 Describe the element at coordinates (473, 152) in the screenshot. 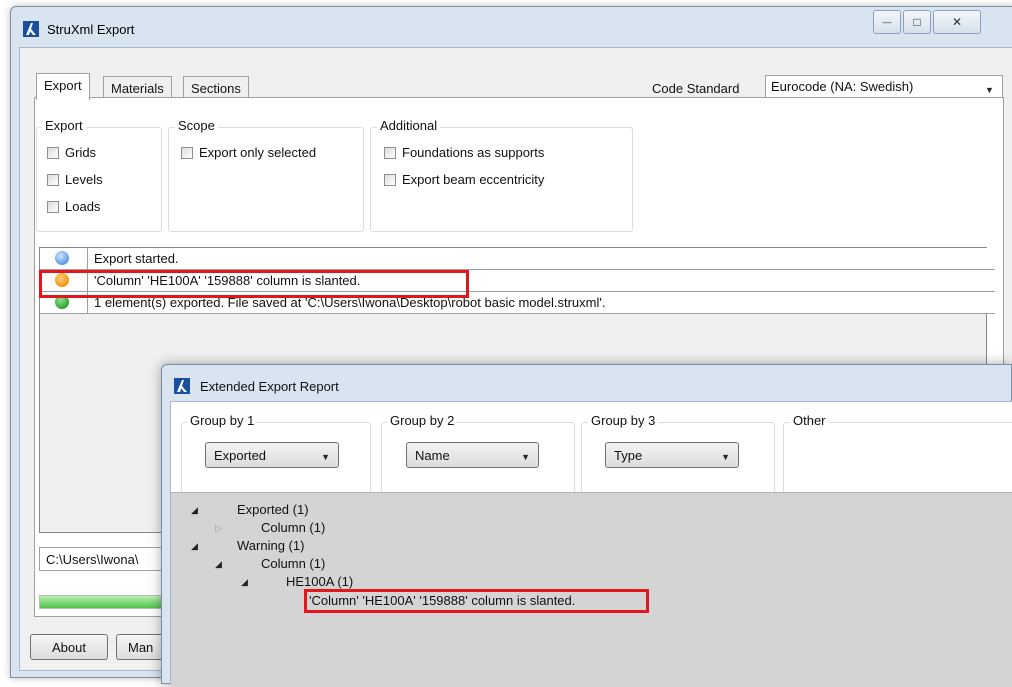

I see `foundations-as-supports-label: Foundations as supports` at that location.